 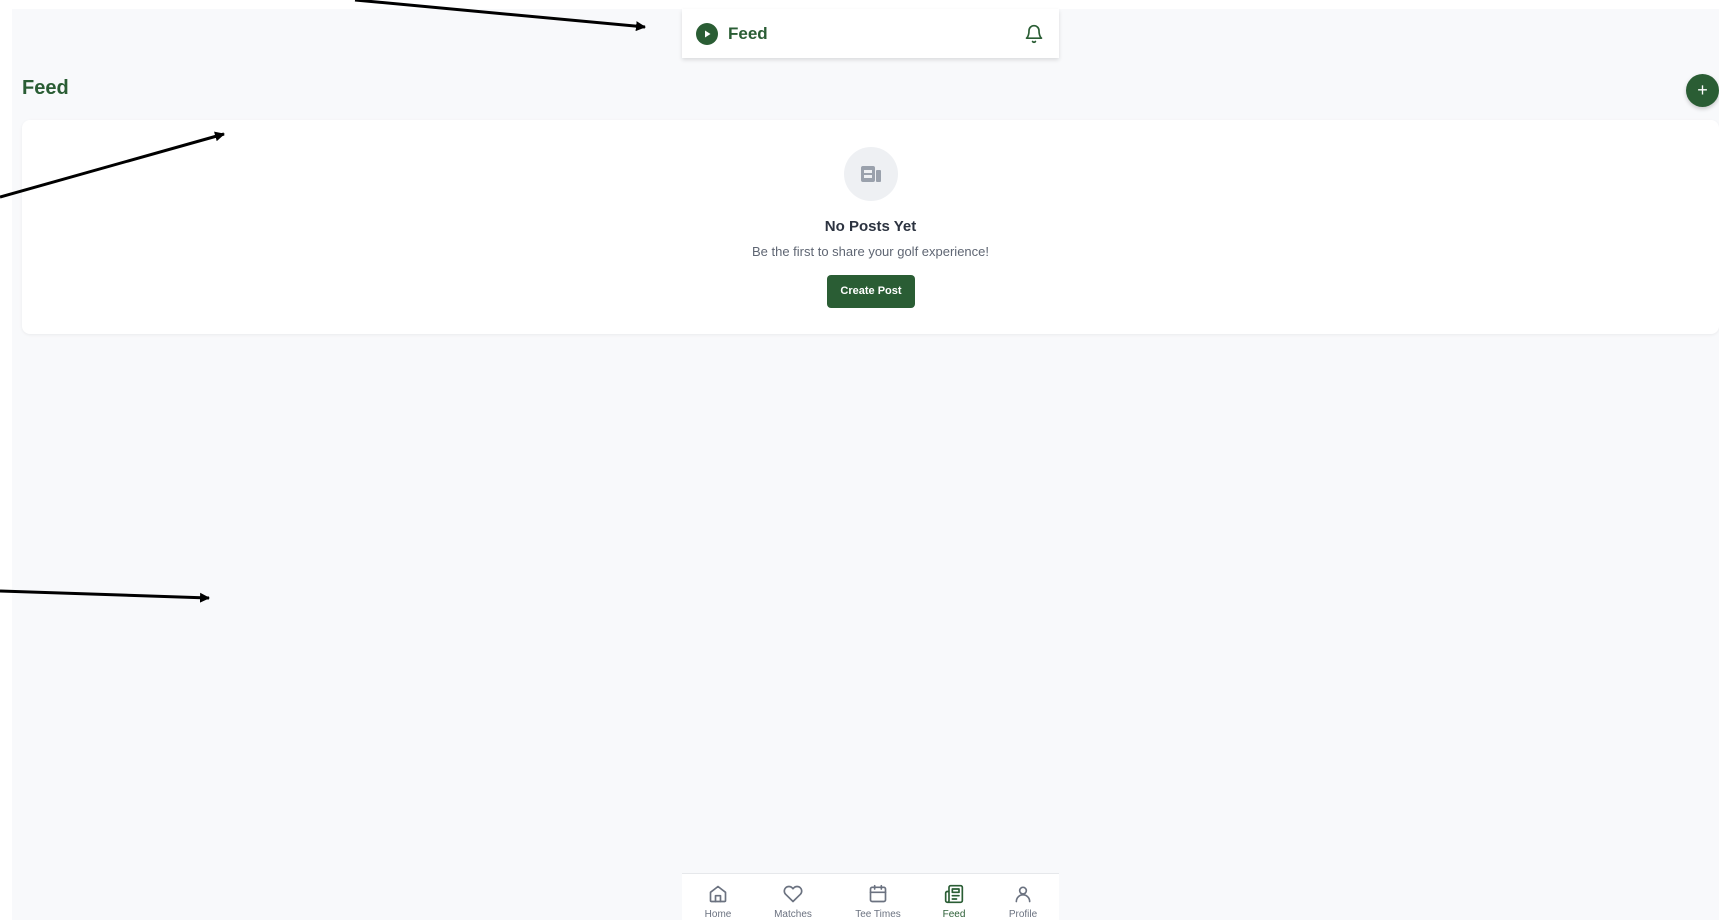 I want to click on heart-icon, so click(x=793, y=895).